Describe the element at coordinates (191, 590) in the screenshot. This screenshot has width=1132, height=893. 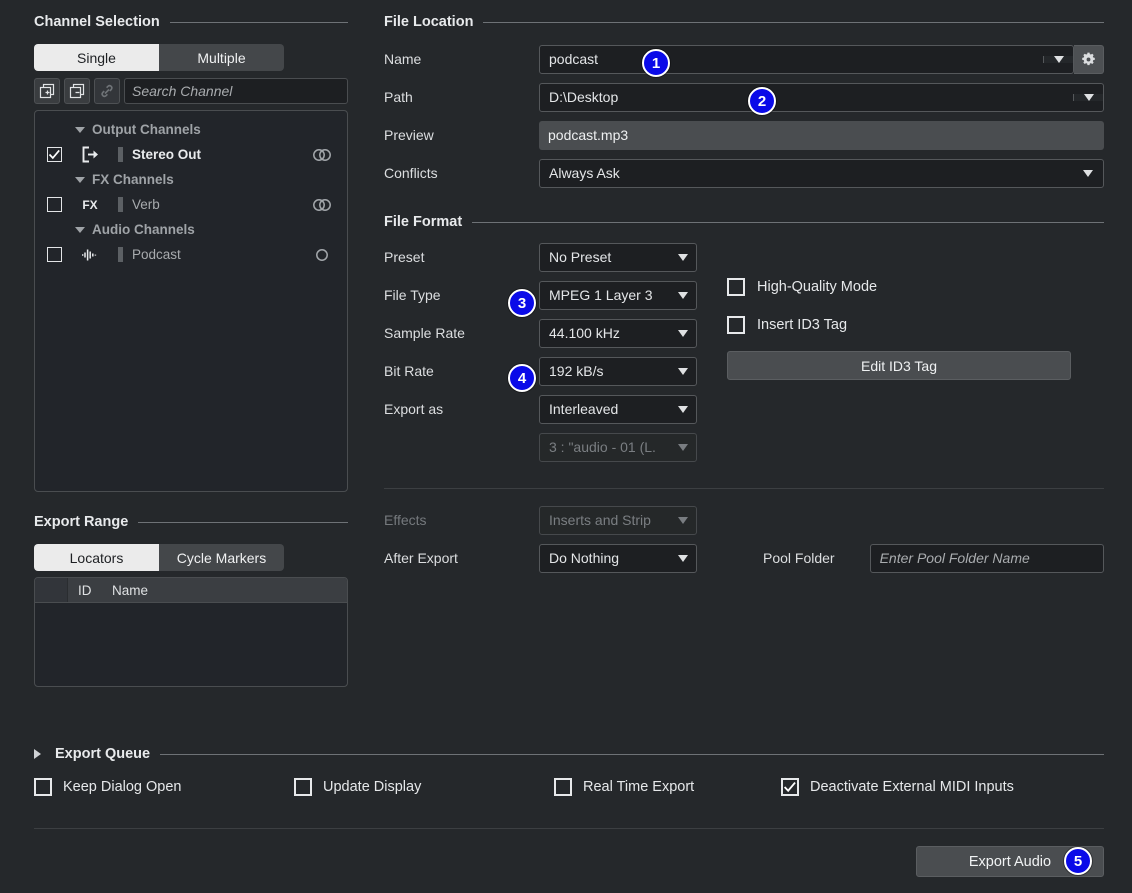
I see `table-header-row: ID Name` at that location.